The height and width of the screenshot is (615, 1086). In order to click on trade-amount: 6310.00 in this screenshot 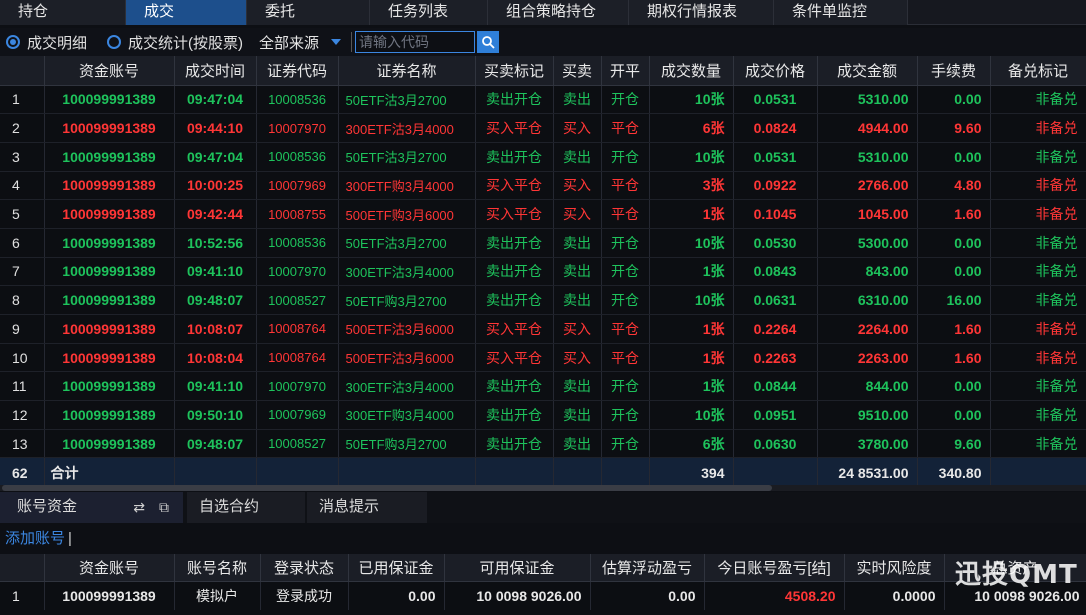, I will do `click(867, 300)`.